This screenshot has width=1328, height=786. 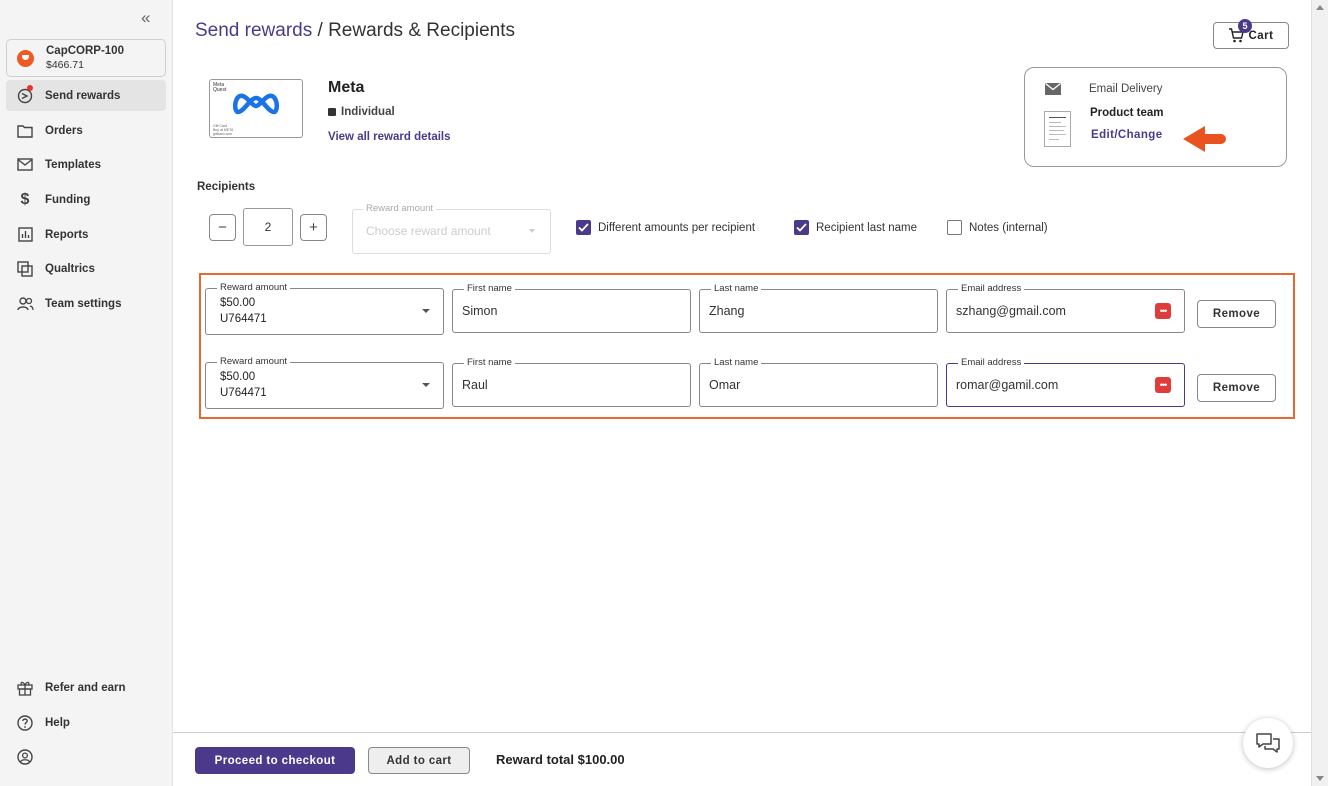 I want to click on sidebar-item-profile, so click(x=86, y=756).